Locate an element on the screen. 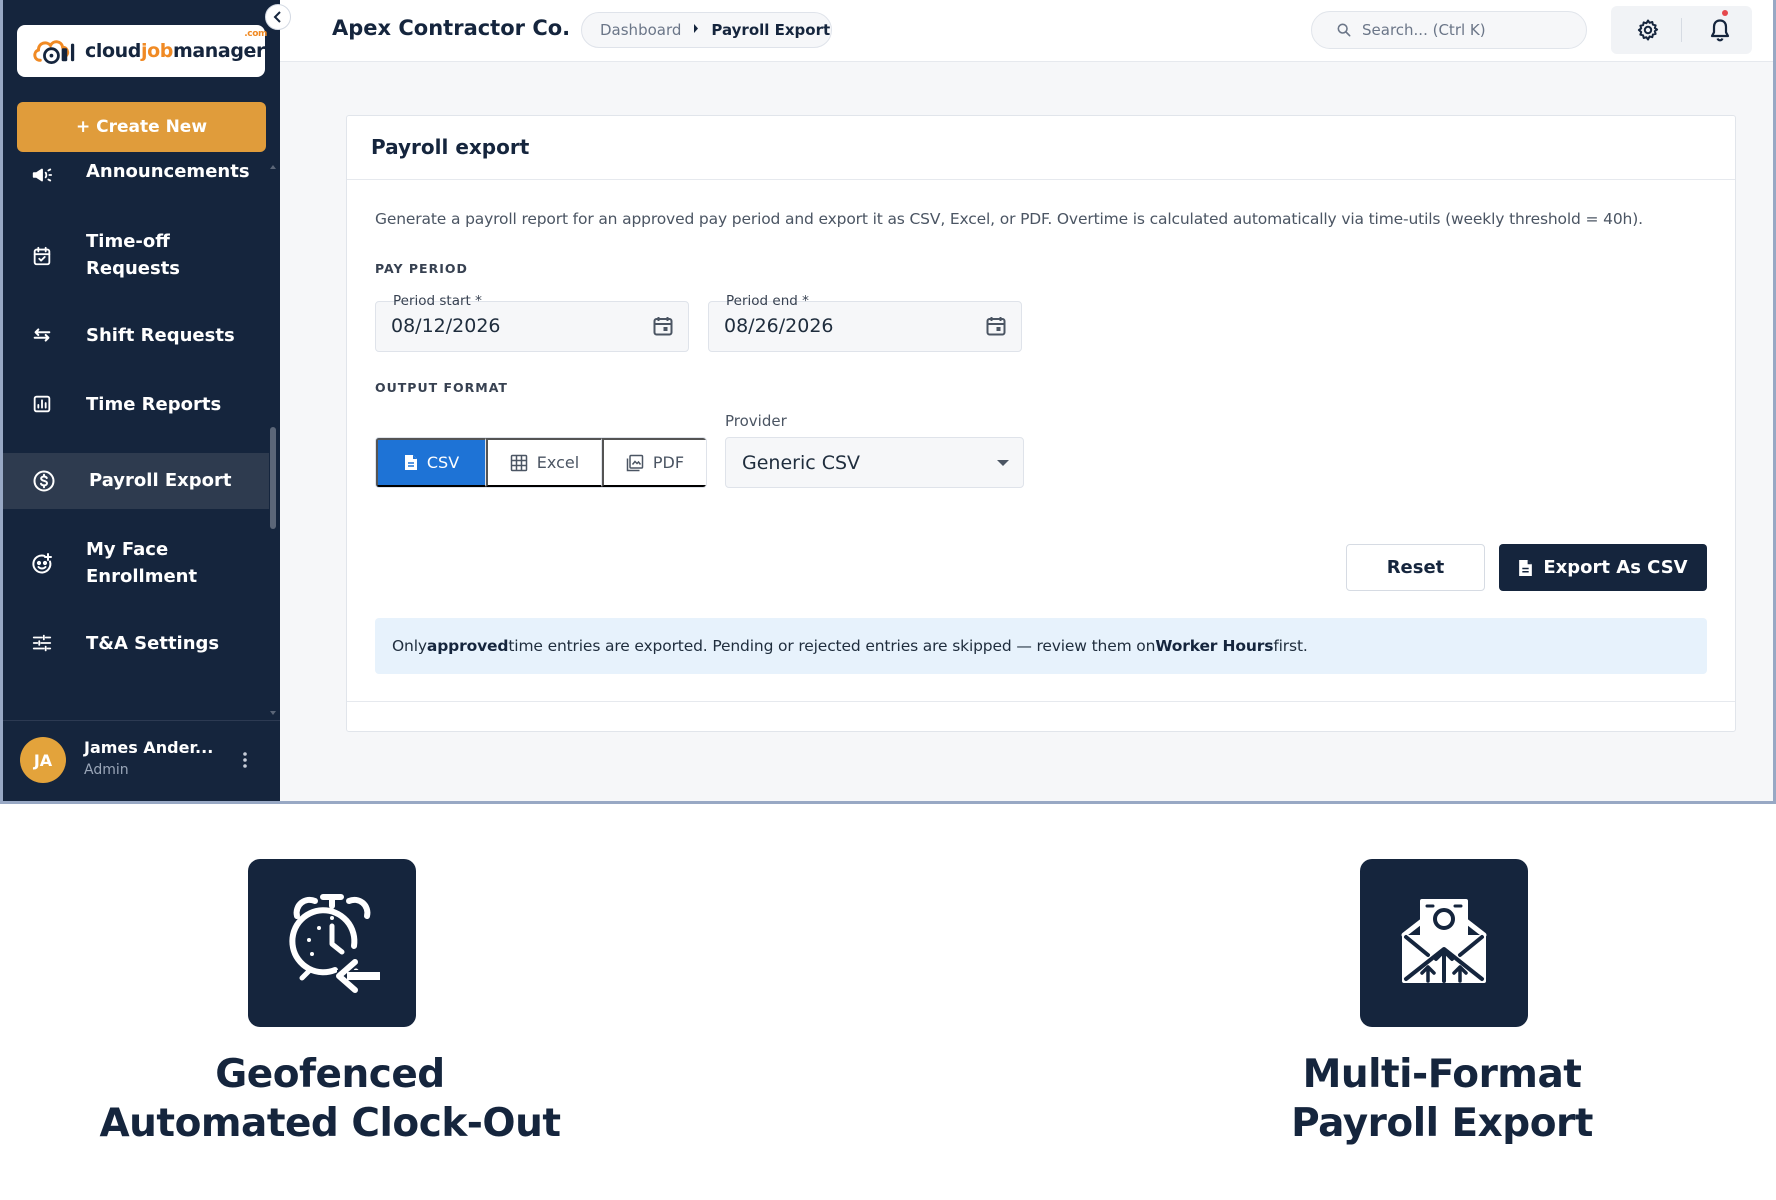 This screenshot has width=1776, height=1200. sidebar-item-label: Shift Requests is located at coordinates (160, 335).